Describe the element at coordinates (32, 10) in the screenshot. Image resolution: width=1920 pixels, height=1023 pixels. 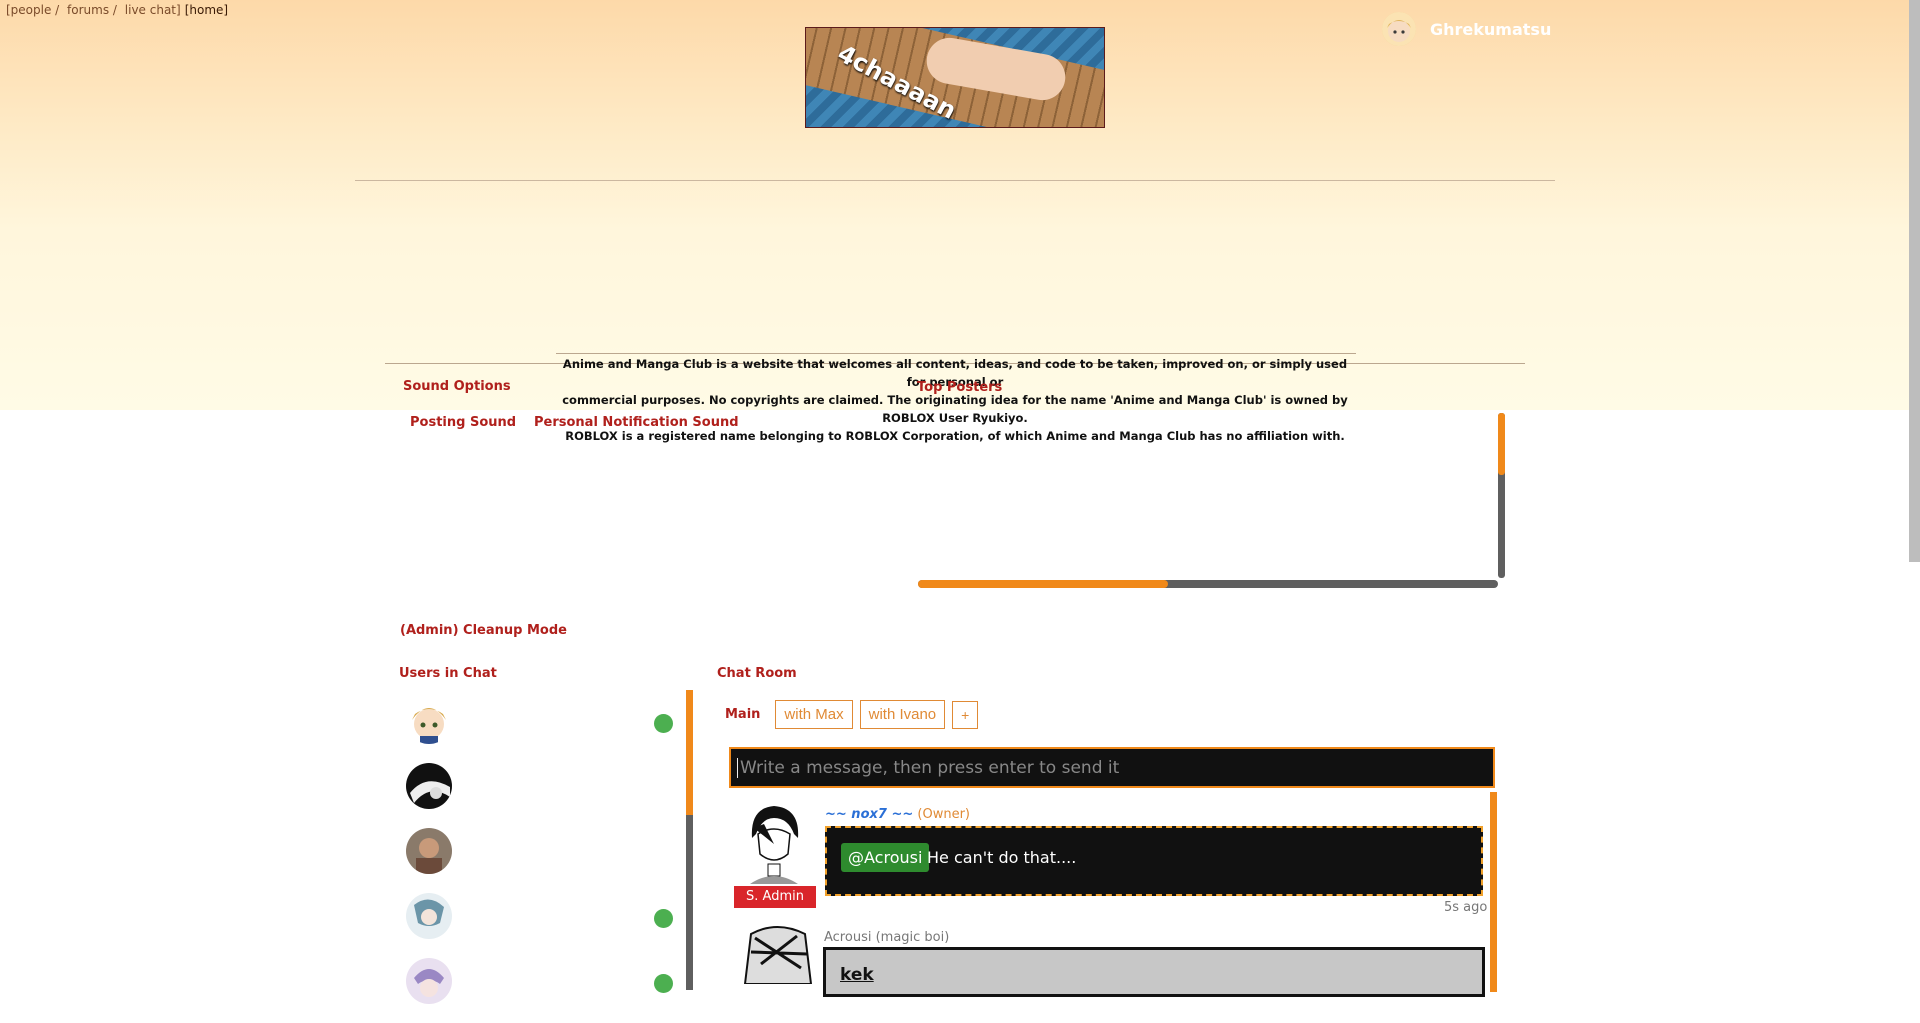
I see `breadcrumb-people: [people /` at that location.